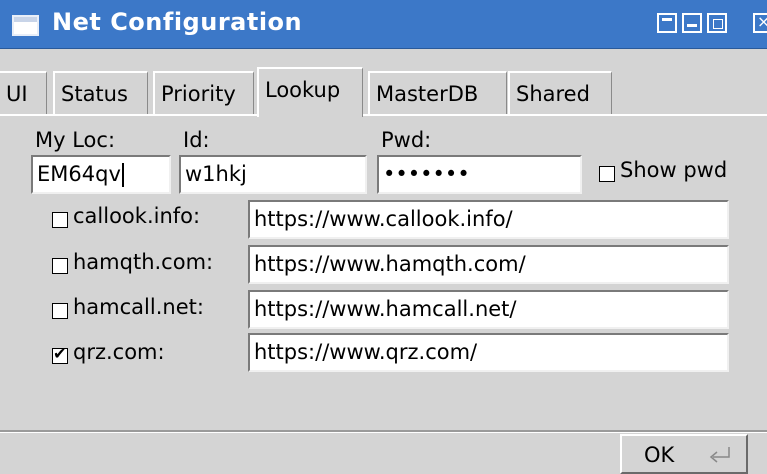  Describe the element at coordinates (60, 311) in the screenshot. I see `hamcall-checkbox` at that location.